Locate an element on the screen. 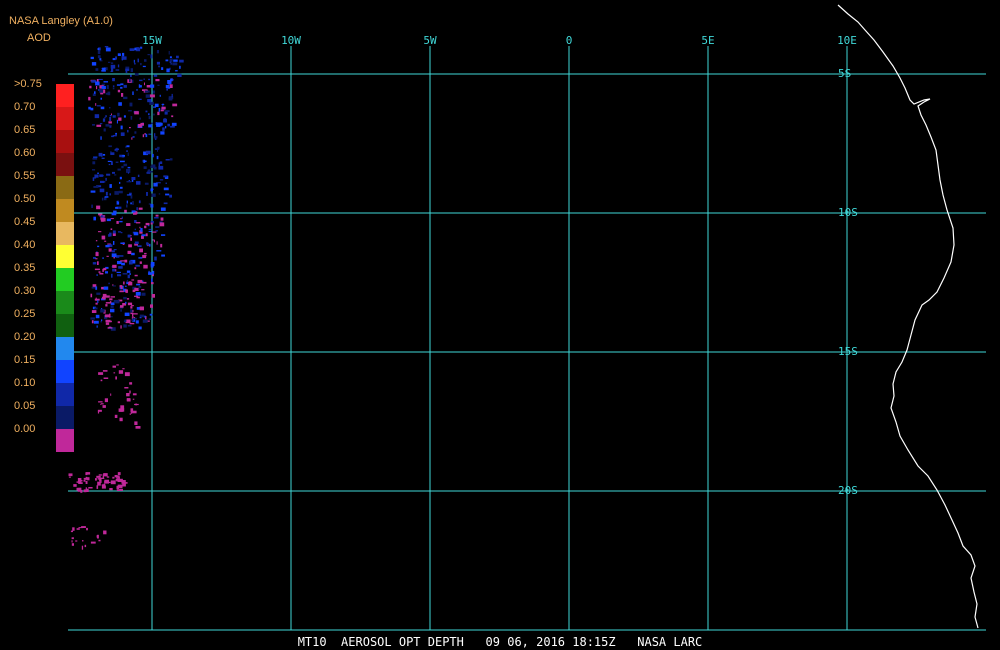 The height and width of the screenshot is (650, 1000). legend-label: 0.60 is located at coordinates (25, 153).